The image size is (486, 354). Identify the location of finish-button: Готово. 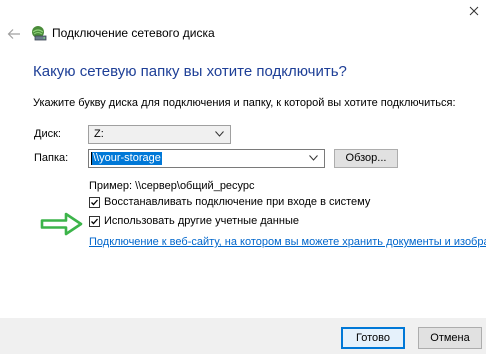
(373, 338).